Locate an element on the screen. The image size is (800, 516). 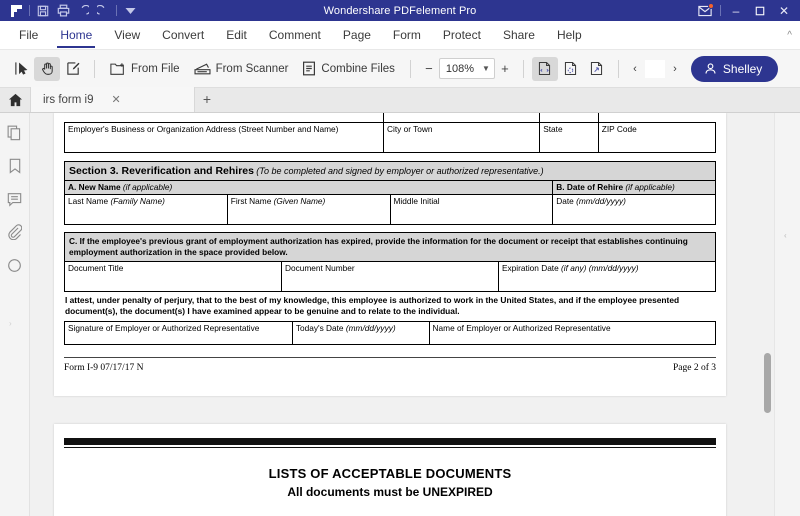
city-or-town-cell: City or Town is located at coordinates (461, 137).